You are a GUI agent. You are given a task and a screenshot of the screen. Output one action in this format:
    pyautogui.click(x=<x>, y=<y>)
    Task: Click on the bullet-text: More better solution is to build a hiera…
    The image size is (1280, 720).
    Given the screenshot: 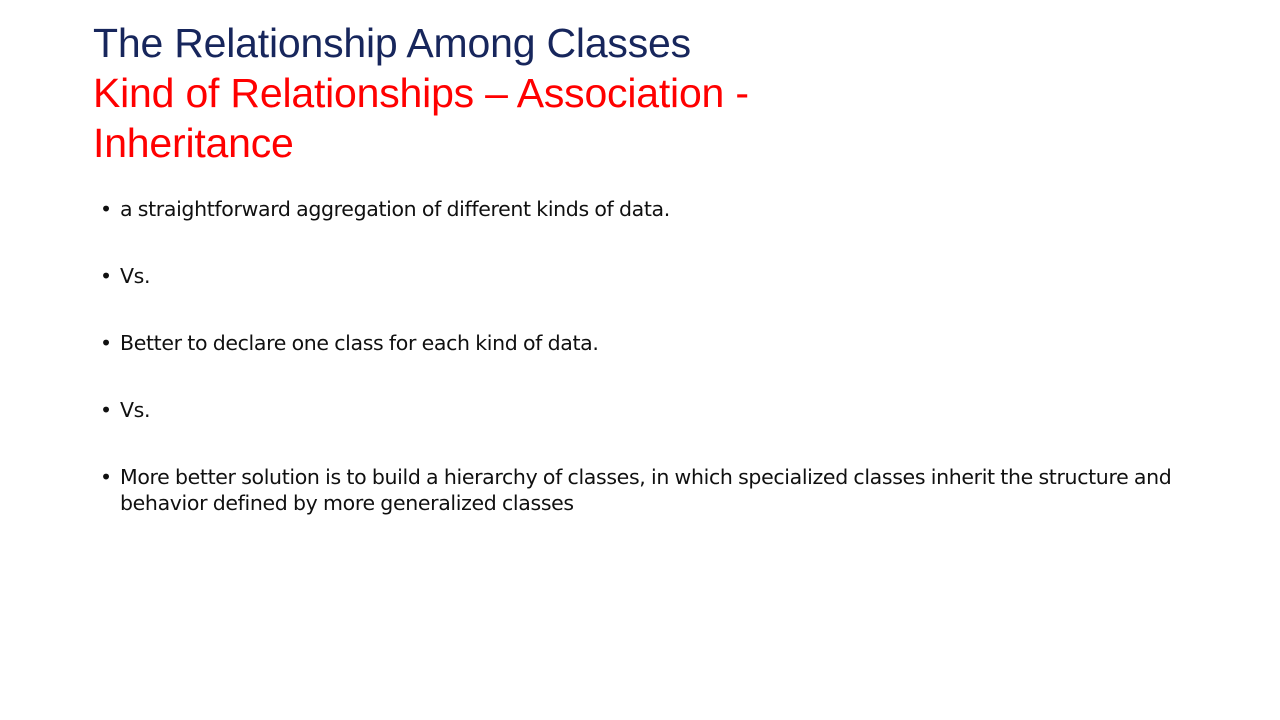 What is the action you would take?
    pyautogui.click(x=646, y=490)
    